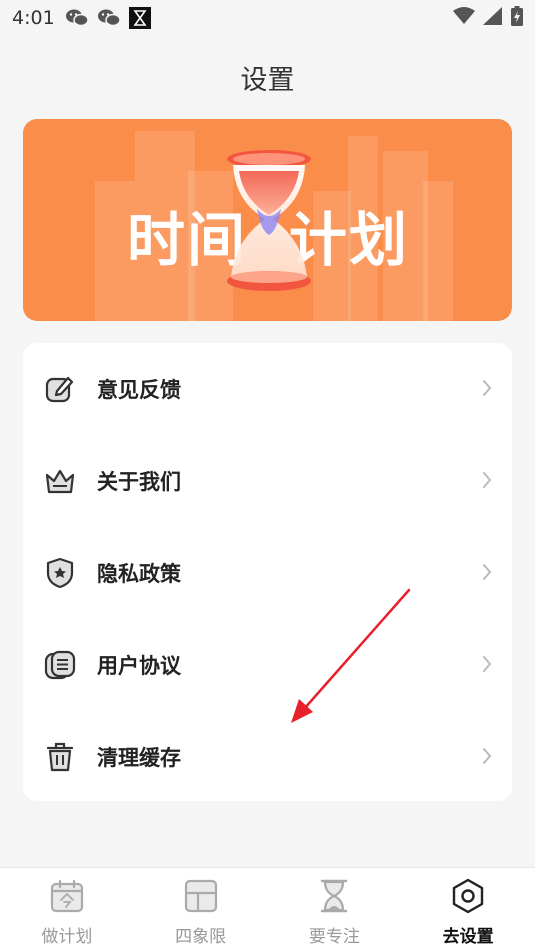  I want to click on menu-item-privacy-policy: 隐私政策, so click(267, 573).